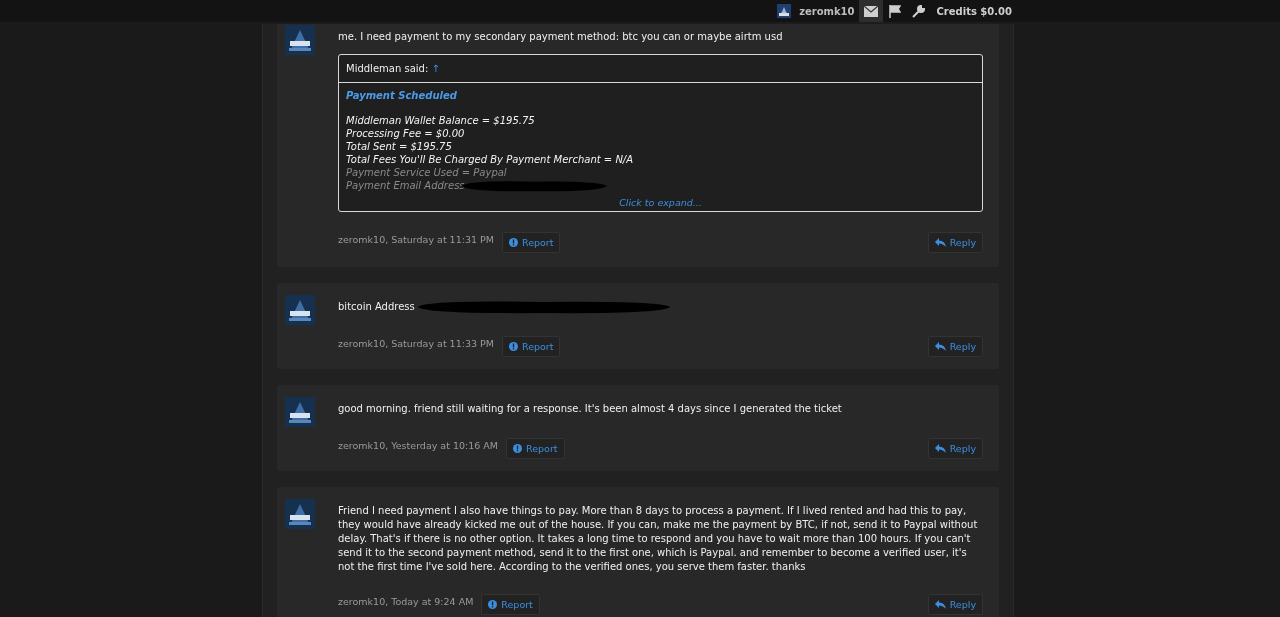 The width and height of the screenshot is (1280, 617). What do you see at coordinates (827, 11) in the screenshot?
I see `username-link: zeromk10` at bounding box center [827, 11].